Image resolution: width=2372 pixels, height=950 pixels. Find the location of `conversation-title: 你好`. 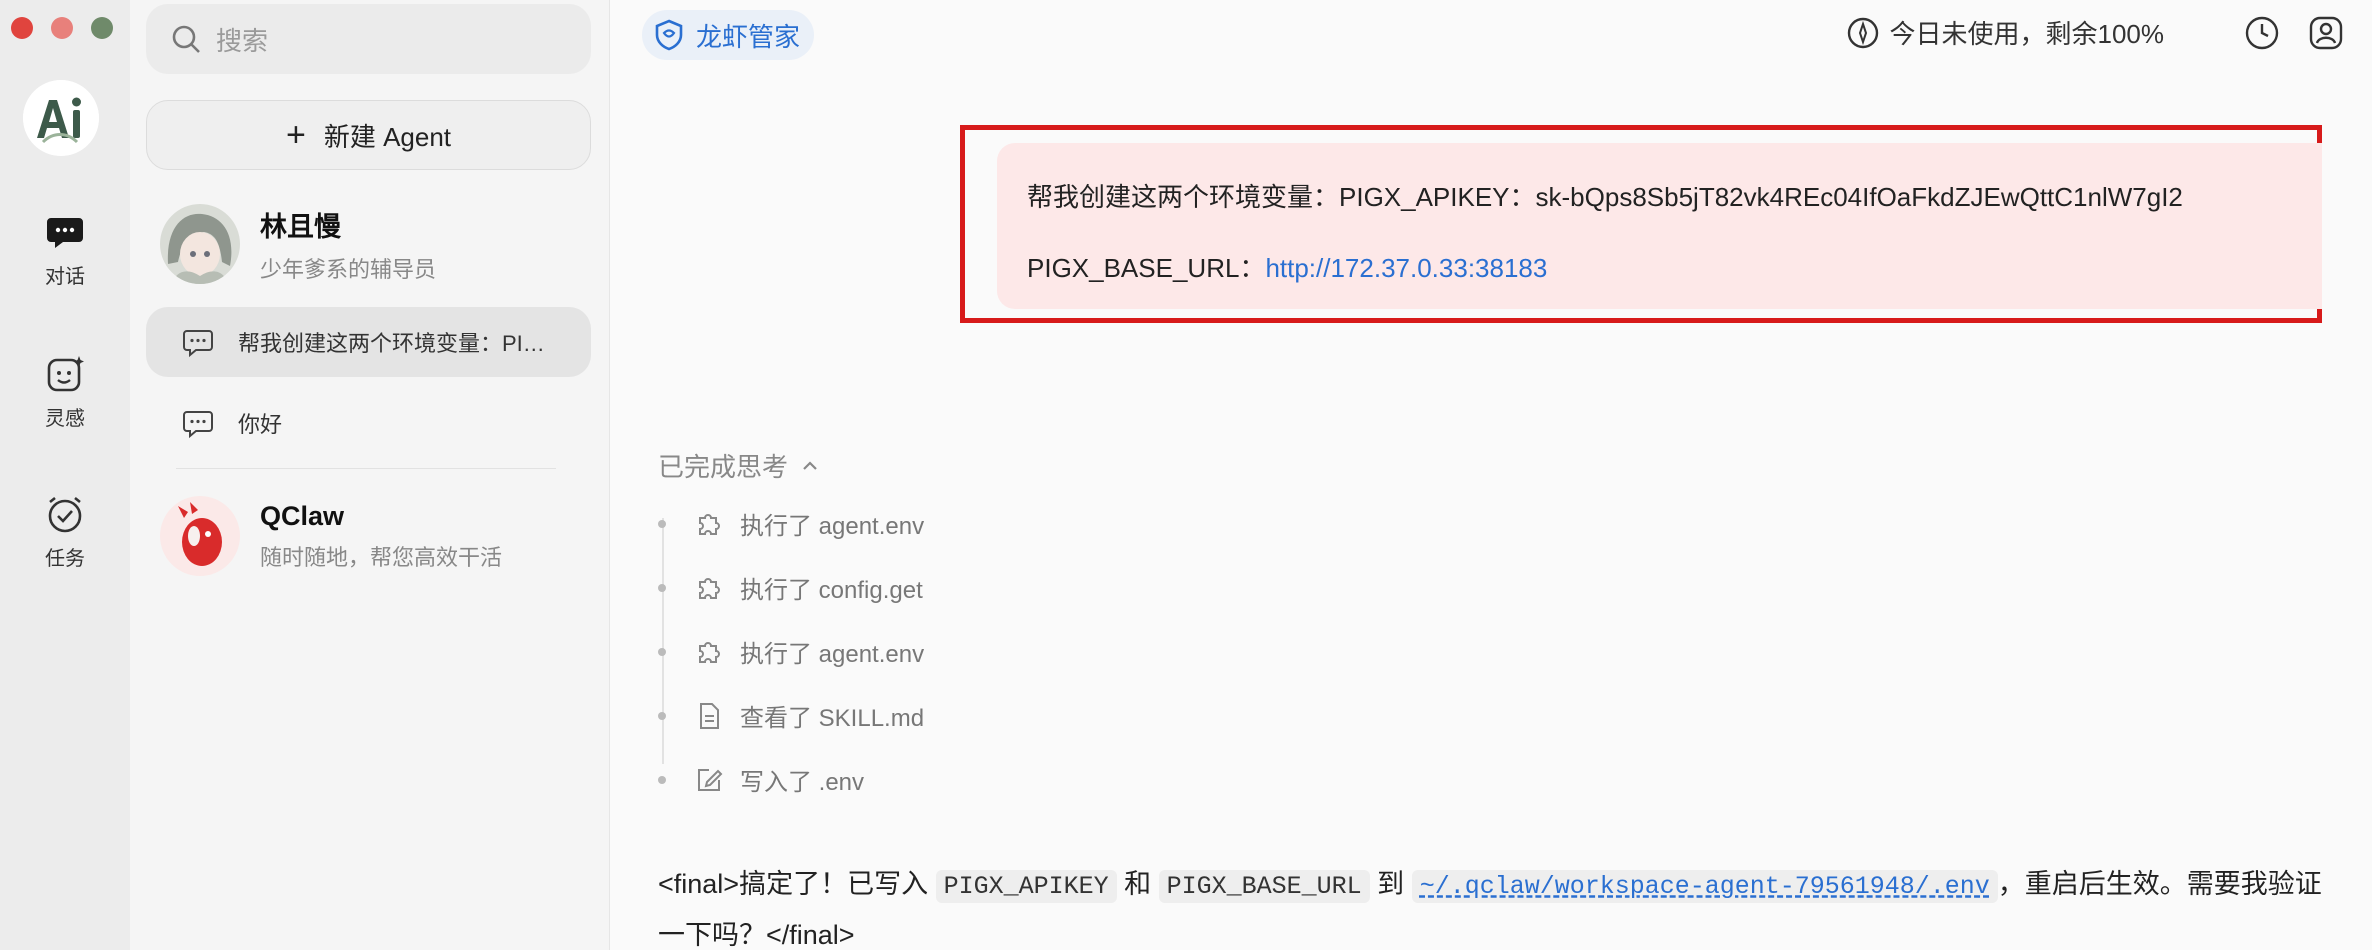

conversation-title: 你好 is located at coordinates (260, 424).